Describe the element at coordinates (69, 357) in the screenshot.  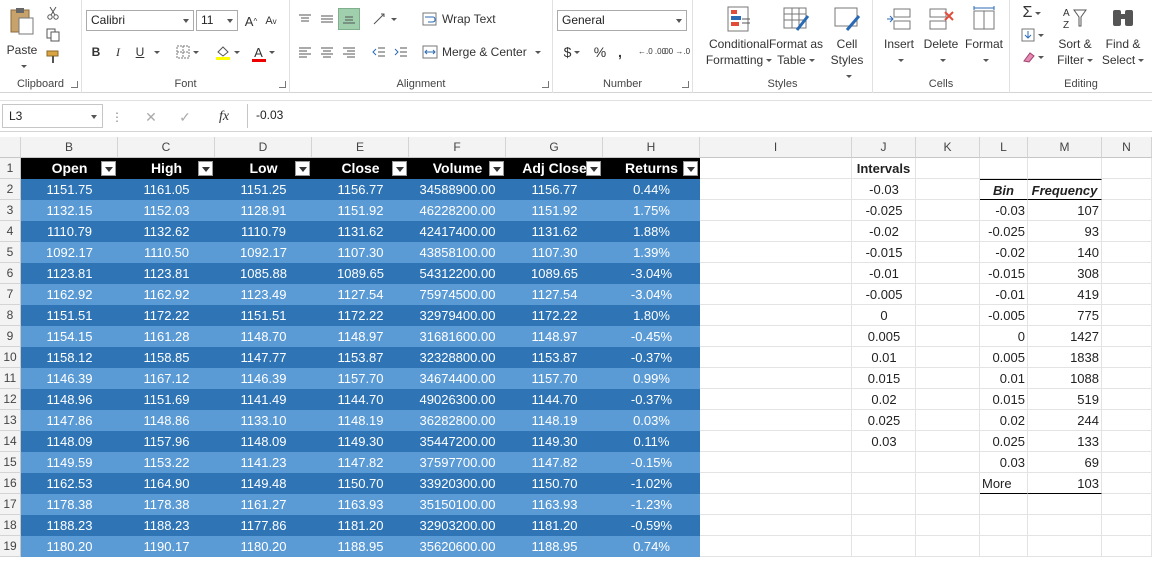
I see `data-cell: 1158.12` at that location.